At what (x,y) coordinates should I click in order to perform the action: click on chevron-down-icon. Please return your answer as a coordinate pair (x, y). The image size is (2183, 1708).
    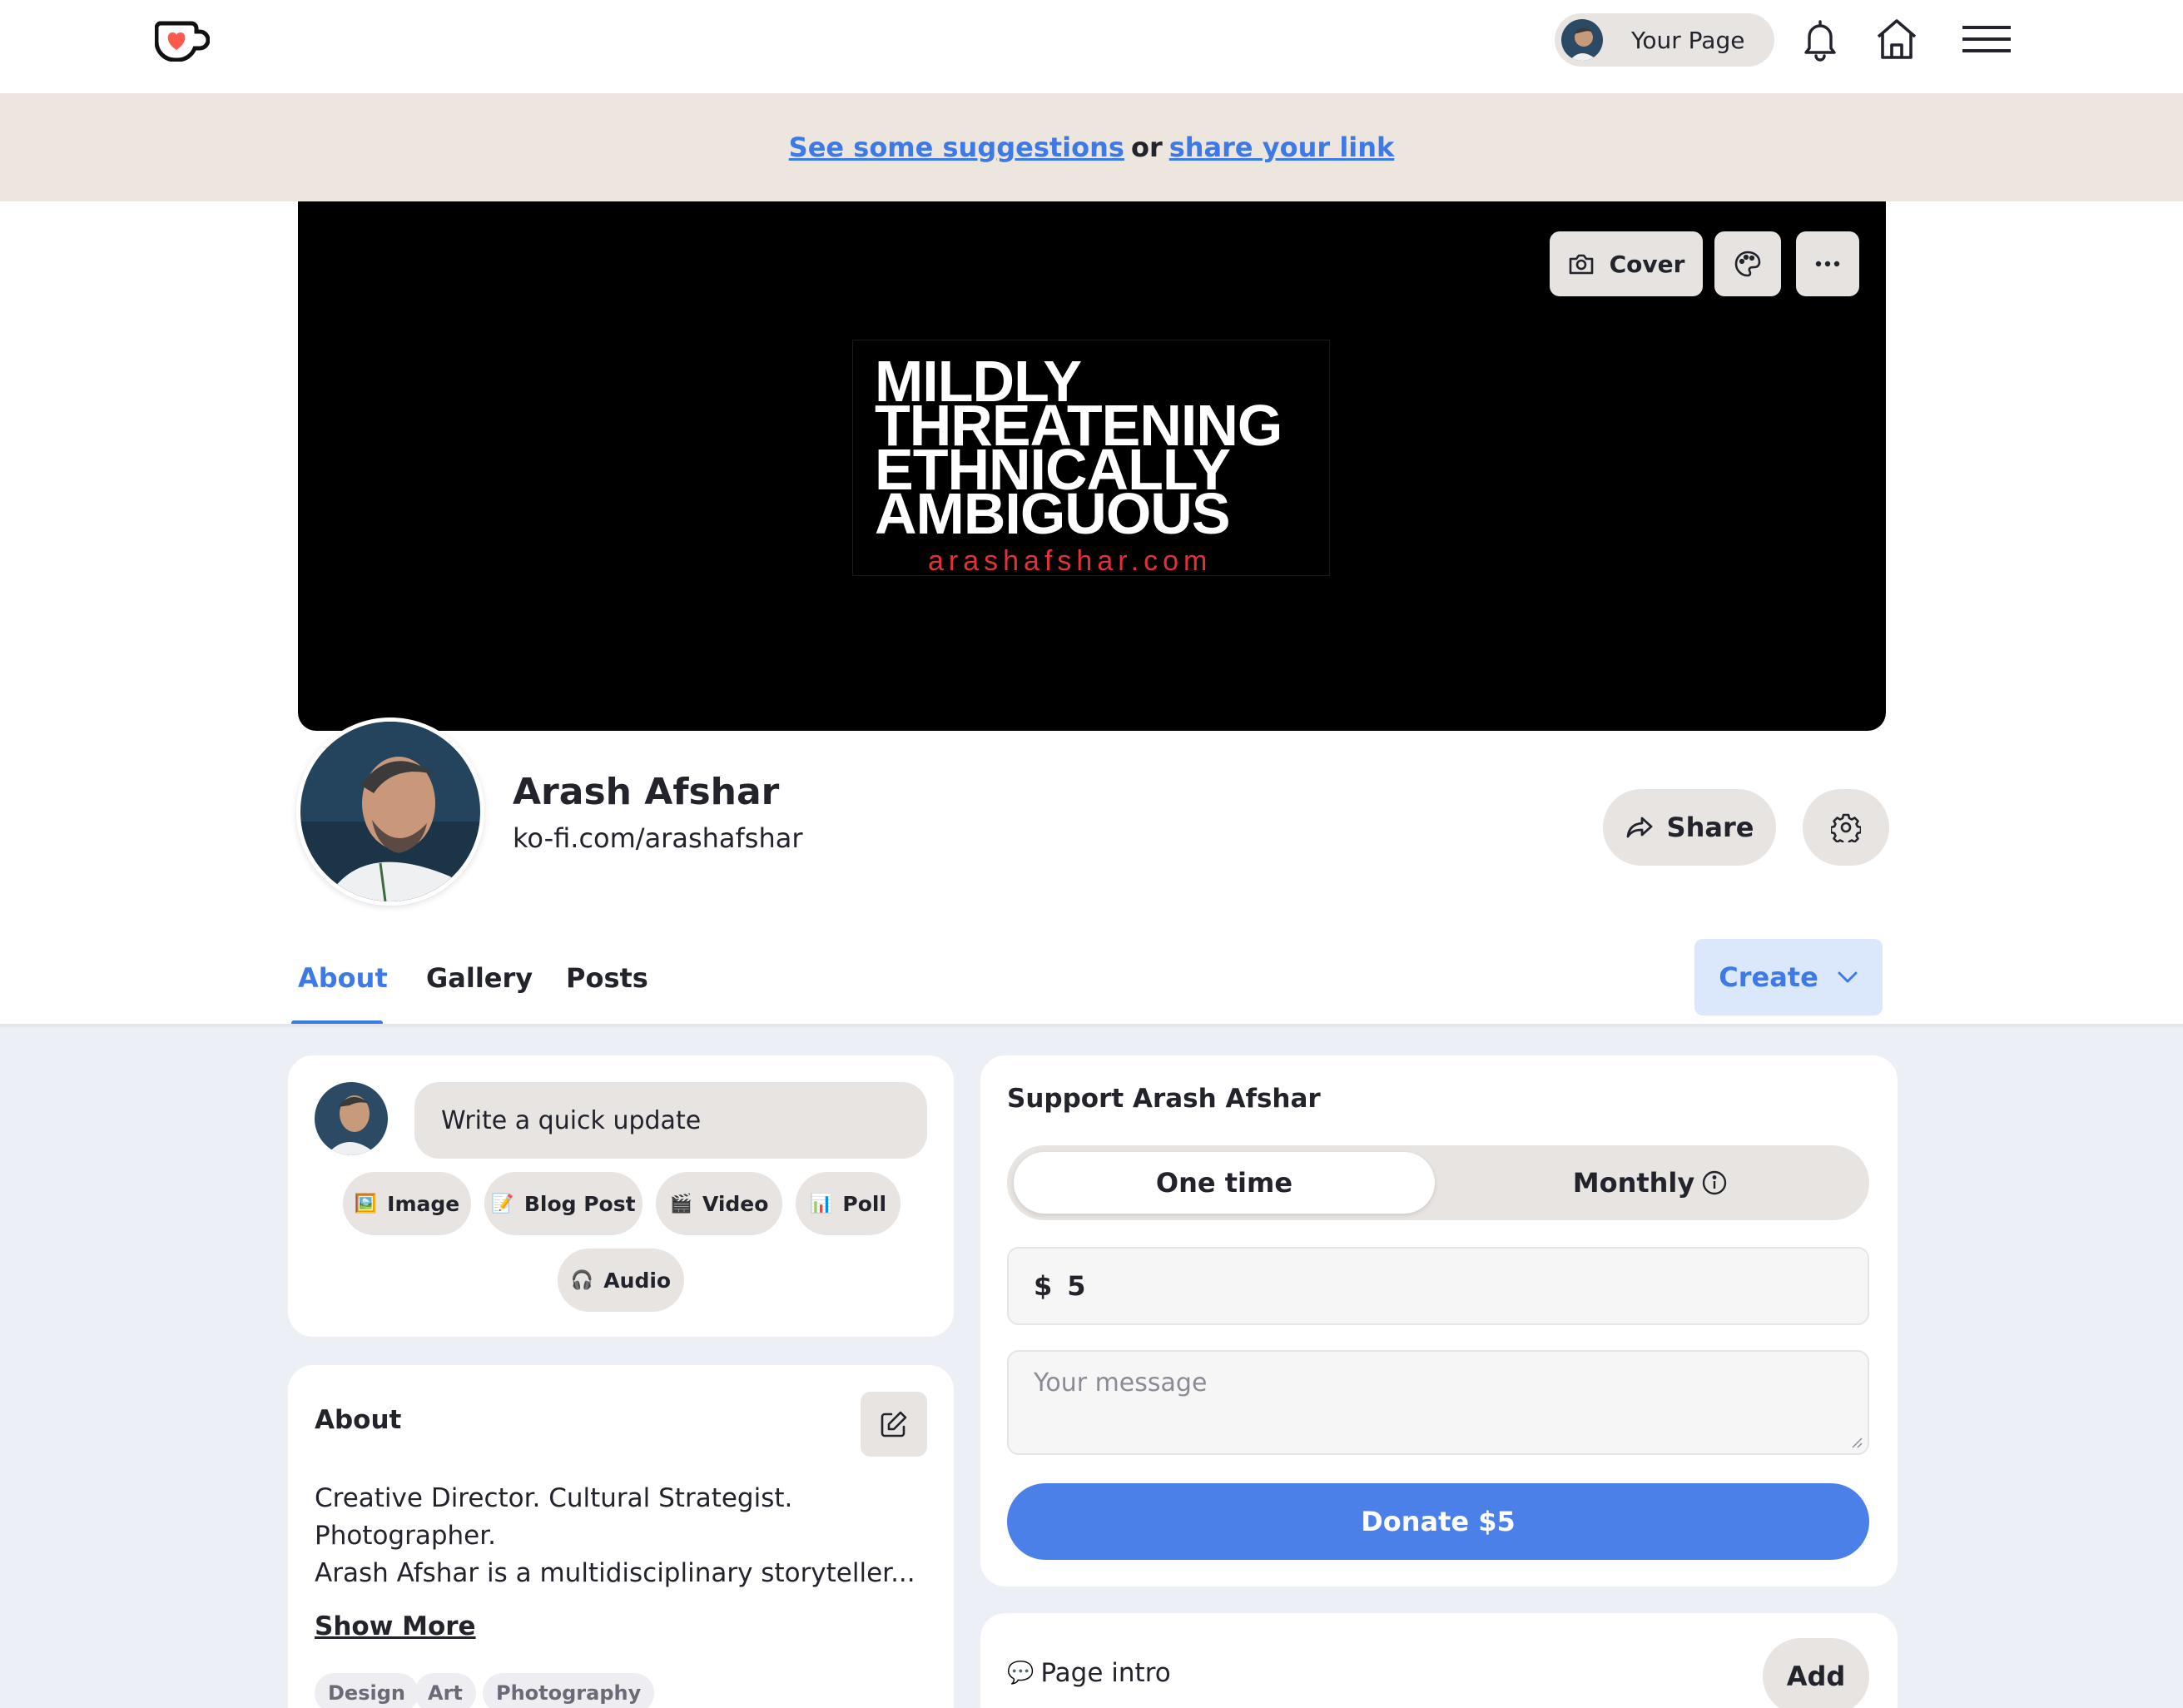
    Looking at the image, I should click on (1848, 977).